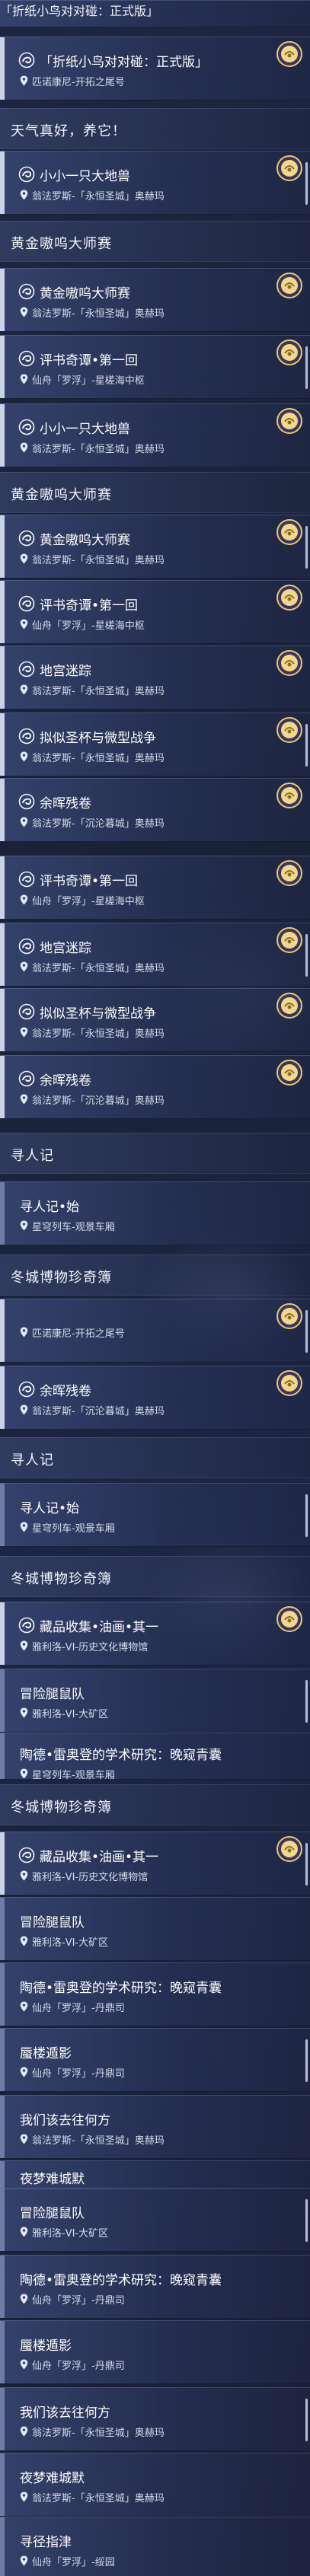  I want to click on quest-card: 「折纸小鸟对对碰：正式版」 匹诺康尼-开拓之尾号, so click(155, 68).